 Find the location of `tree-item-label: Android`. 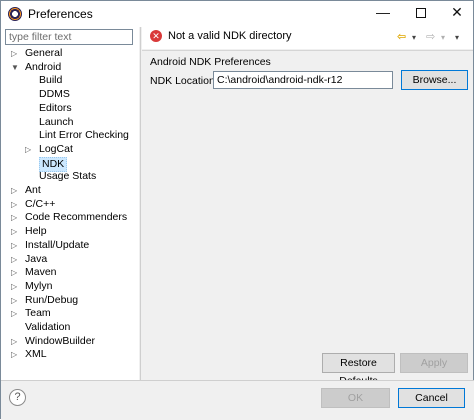

tree-item-label: Android is located at coordinates (43, 66).